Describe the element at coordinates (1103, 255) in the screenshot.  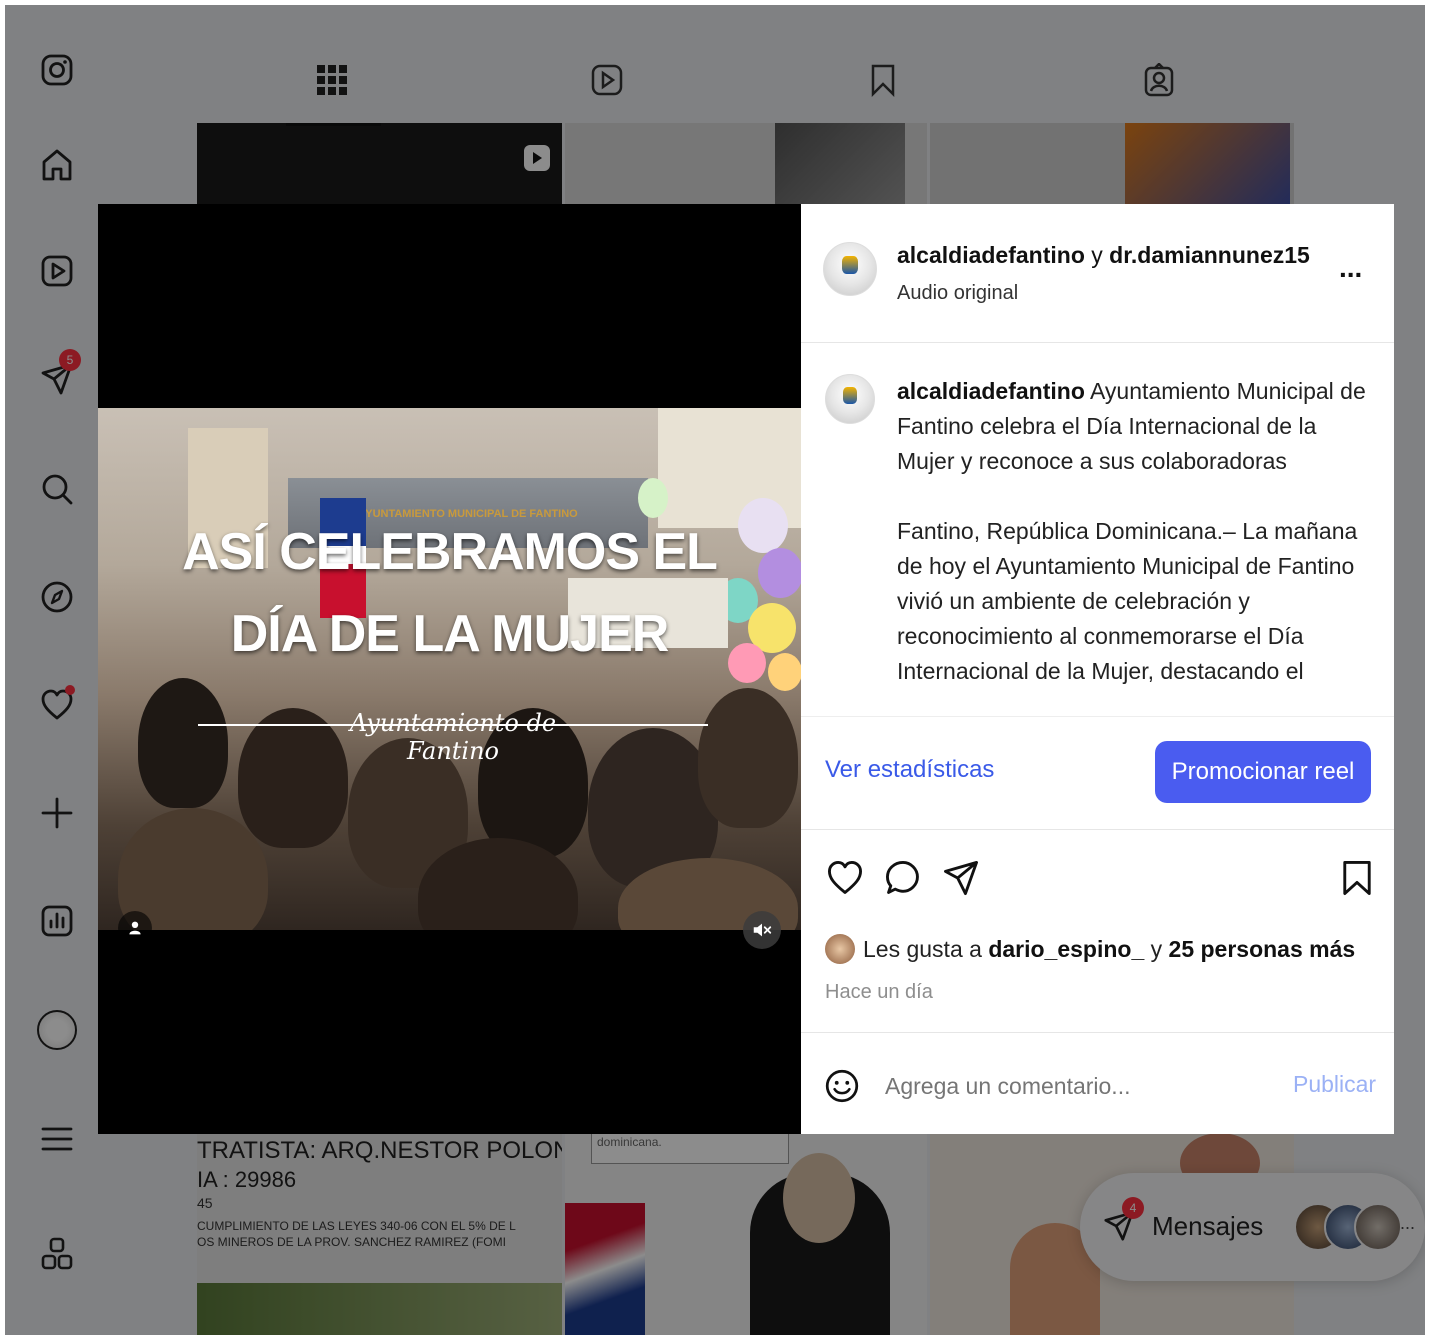
I see `post-authors: alcaldiadefantino y dr.damiannunez15` at that location.